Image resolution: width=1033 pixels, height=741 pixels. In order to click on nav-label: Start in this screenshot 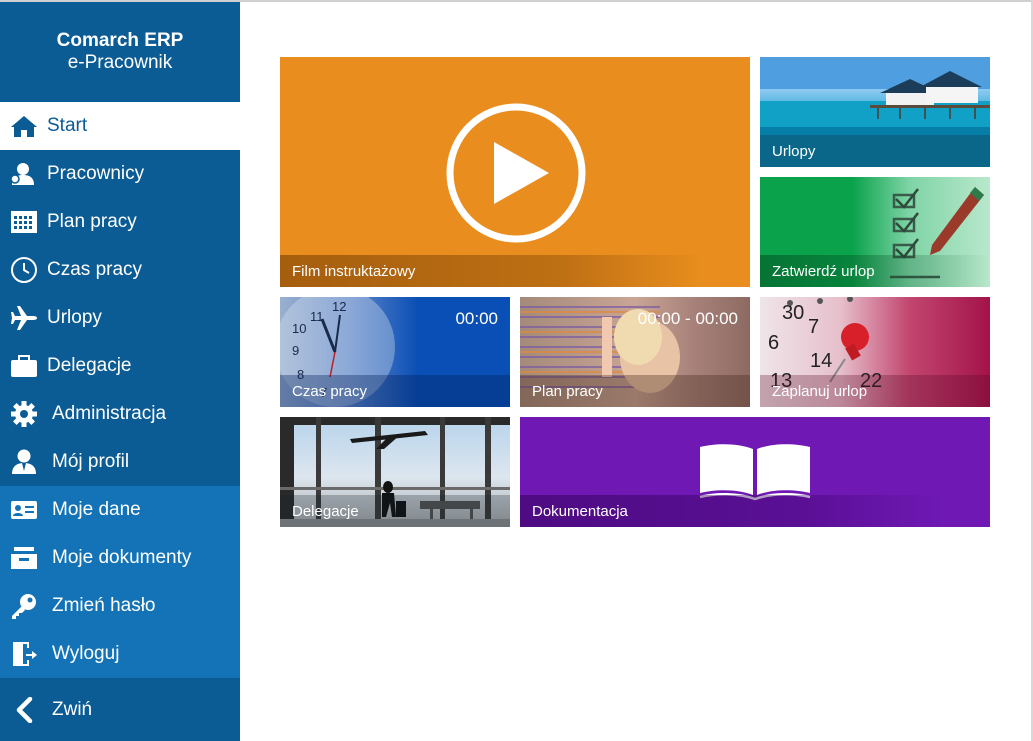, I will do `click(67, 125)`.